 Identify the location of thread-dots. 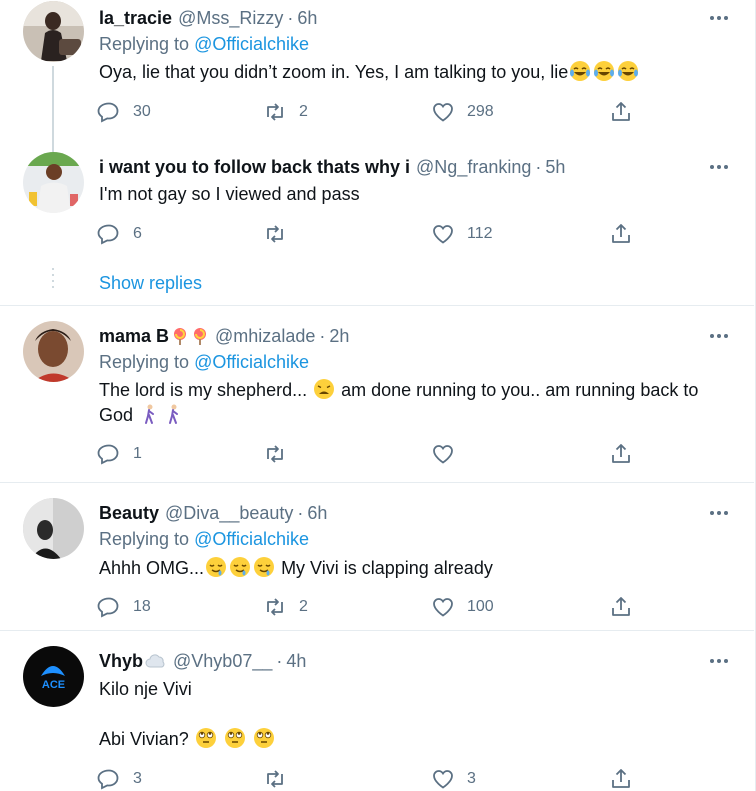
(53, 280).